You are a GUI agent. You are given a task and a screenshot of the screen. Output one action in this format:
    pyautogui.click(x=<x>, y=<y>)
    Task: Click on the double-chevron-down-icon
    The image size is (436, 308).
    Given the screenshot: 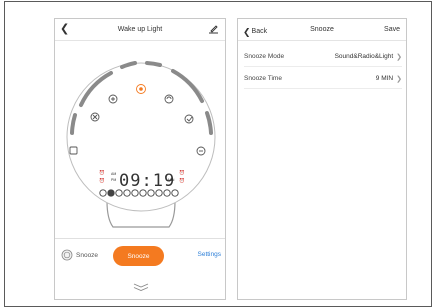 What is the action you would take?
    pyautogui.click(x=141, y=287)
    